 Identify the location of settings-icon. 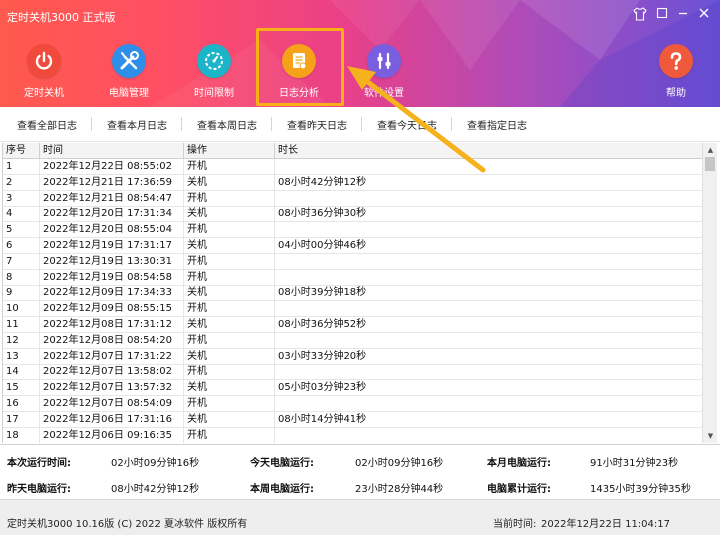
(384, 61).